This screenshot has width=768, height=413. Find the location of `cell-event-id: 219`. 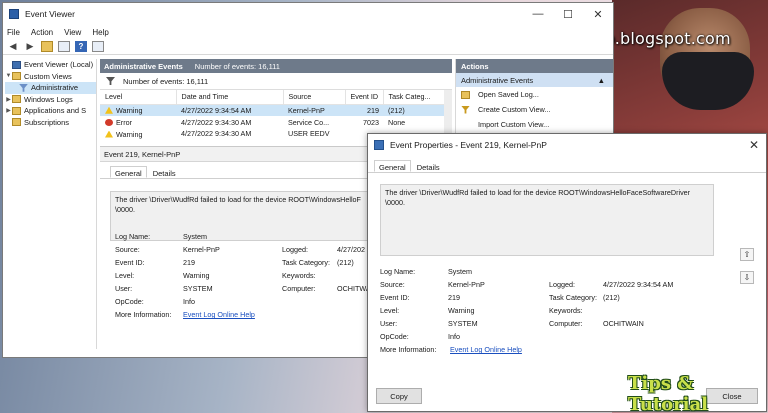

cell-event-id: 219 is located at coordinates (364, 110).